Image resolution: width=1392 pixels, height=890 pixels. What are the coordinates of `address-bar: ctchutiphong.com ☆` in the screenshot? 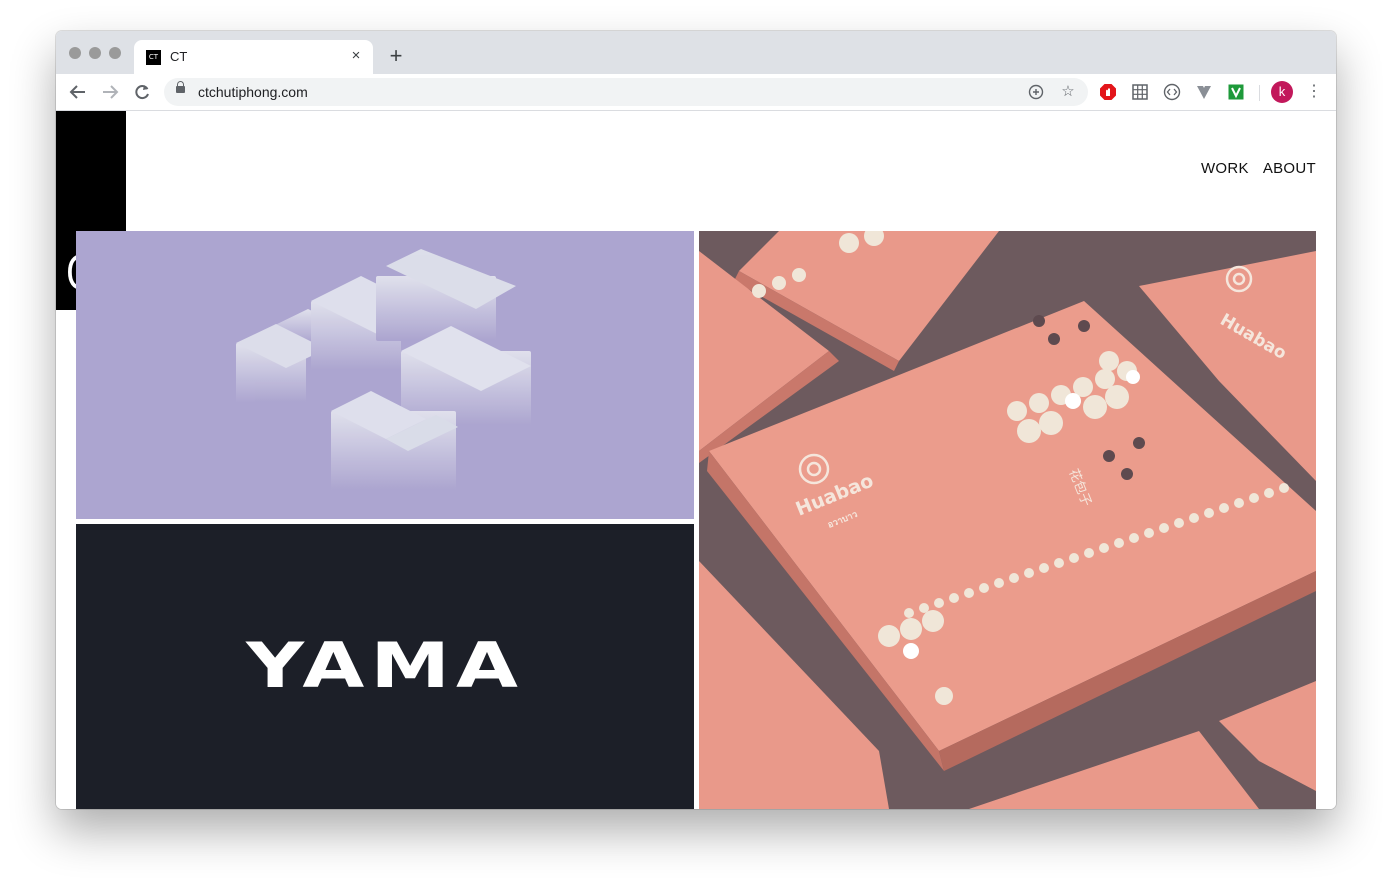 It's located at (626, 92).